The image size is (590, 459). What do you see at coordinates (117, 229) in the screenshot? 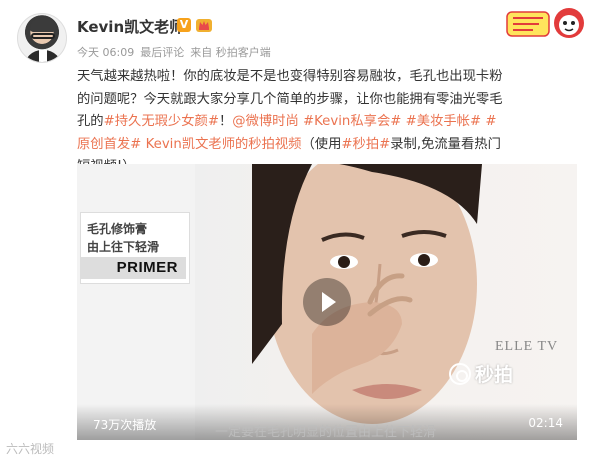
I see `caption-title: 毛孔修饰膏` at bounding box center [117, 229].